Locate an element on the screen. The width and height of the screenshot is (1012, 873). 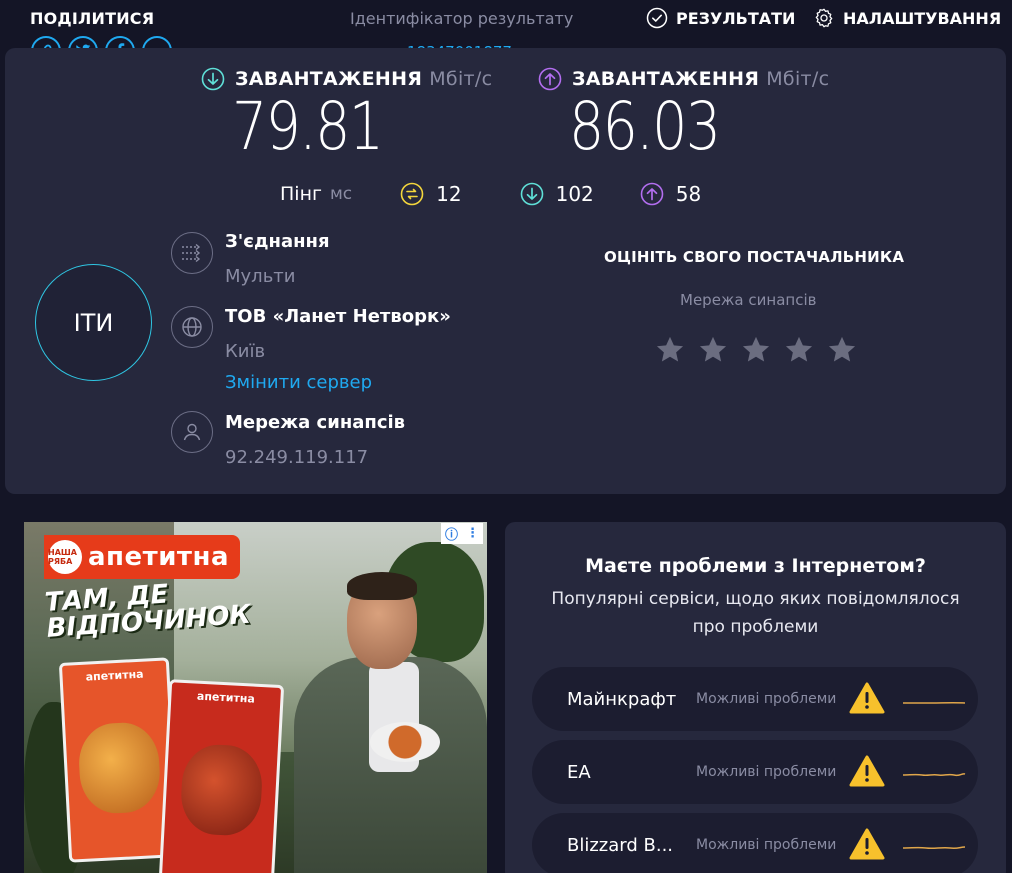
settings-nav-label: НАЛАШТУВАННЯ is located at coordinates (922, 18).